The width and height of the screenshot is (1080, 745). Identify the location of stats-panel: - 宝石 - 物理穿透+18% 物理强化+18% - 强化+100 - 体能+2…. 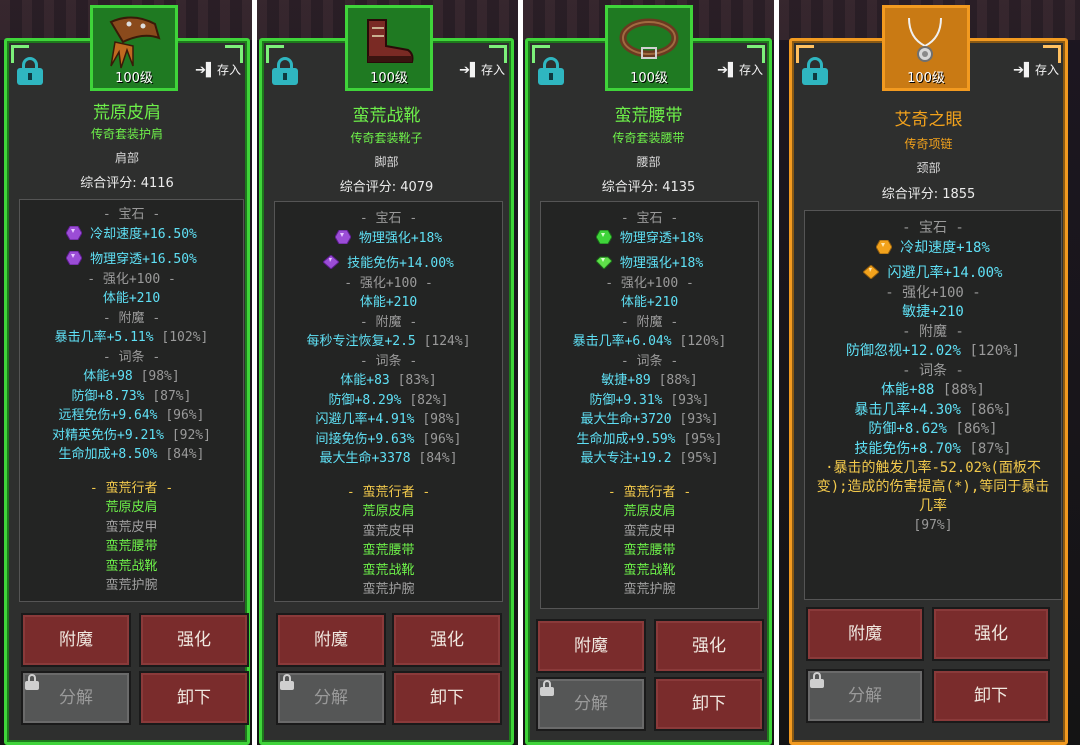
(649, 405).